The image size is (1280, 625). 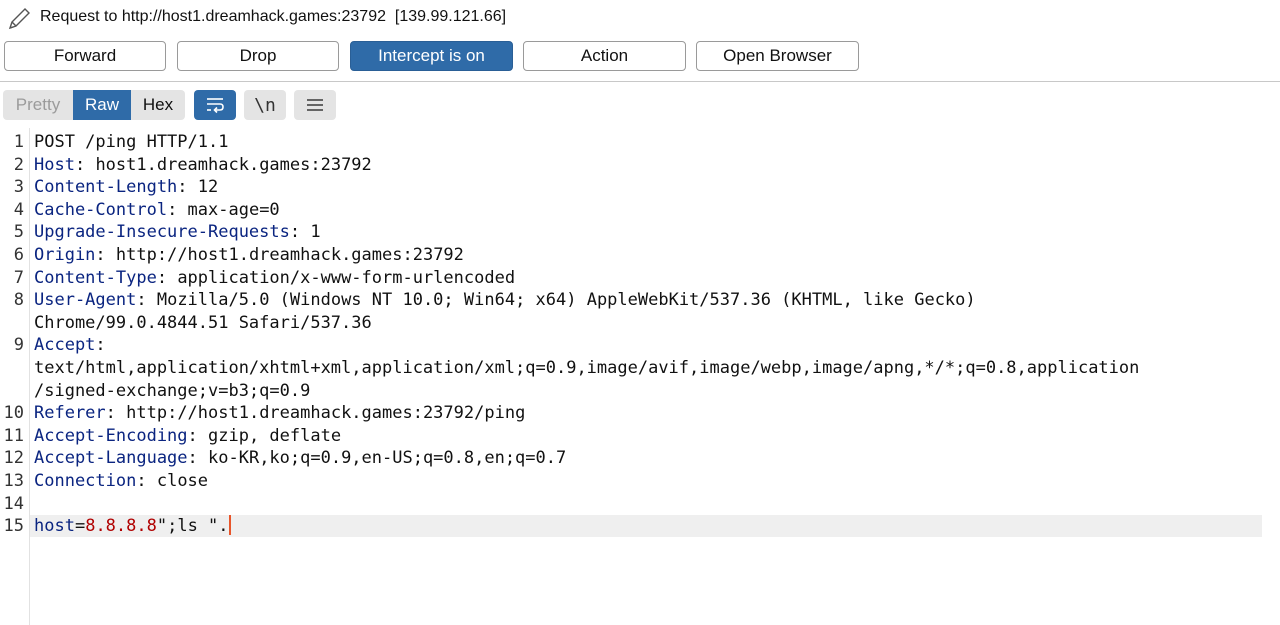 I want to click on line-number: 5, so click(x=18, y=232).